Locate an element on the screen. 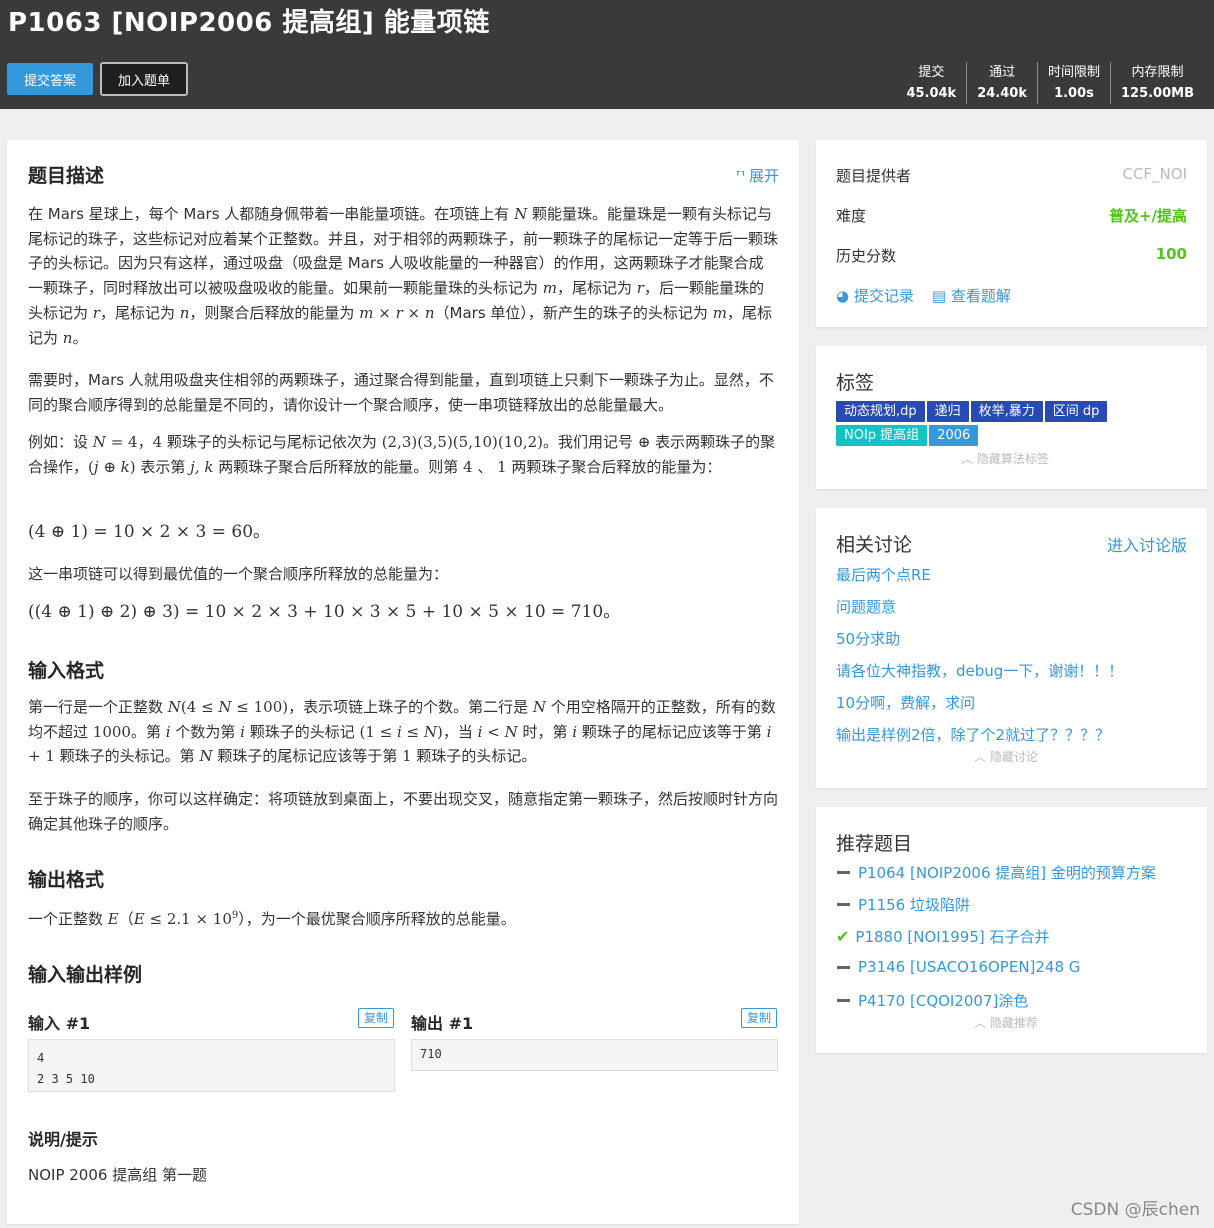  discussion-item: 10分啊，费解，求问 is located at coordinates (905, 702).